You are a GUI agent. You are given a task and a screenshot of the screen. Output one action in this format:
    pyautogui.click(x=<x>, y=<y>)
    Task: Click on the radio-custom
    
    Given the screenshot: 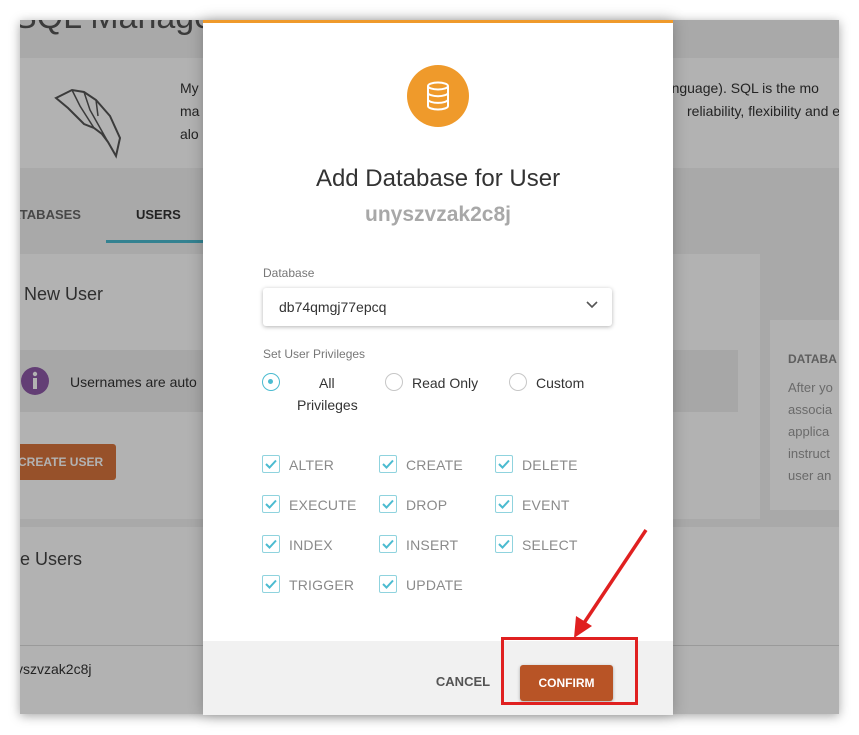 What is the action you would take?
    pyautogui.click(x=518, y=382)
    